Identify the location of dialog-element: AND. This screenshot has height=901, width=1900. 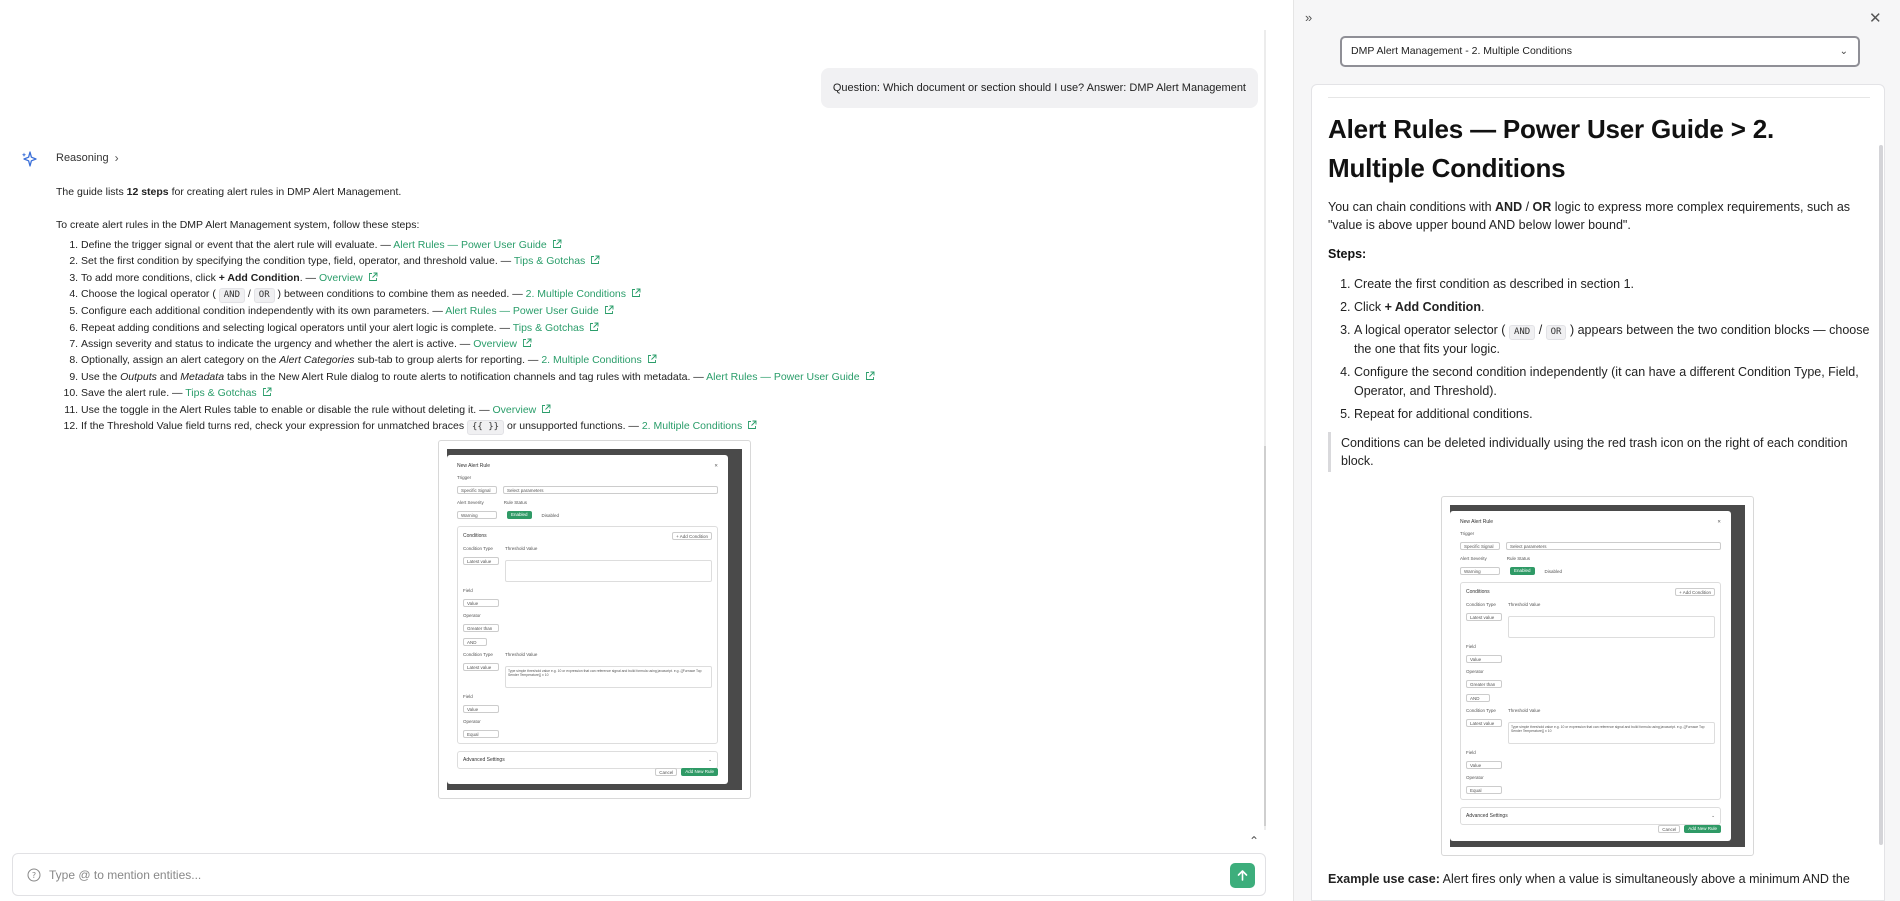
(587, 642).